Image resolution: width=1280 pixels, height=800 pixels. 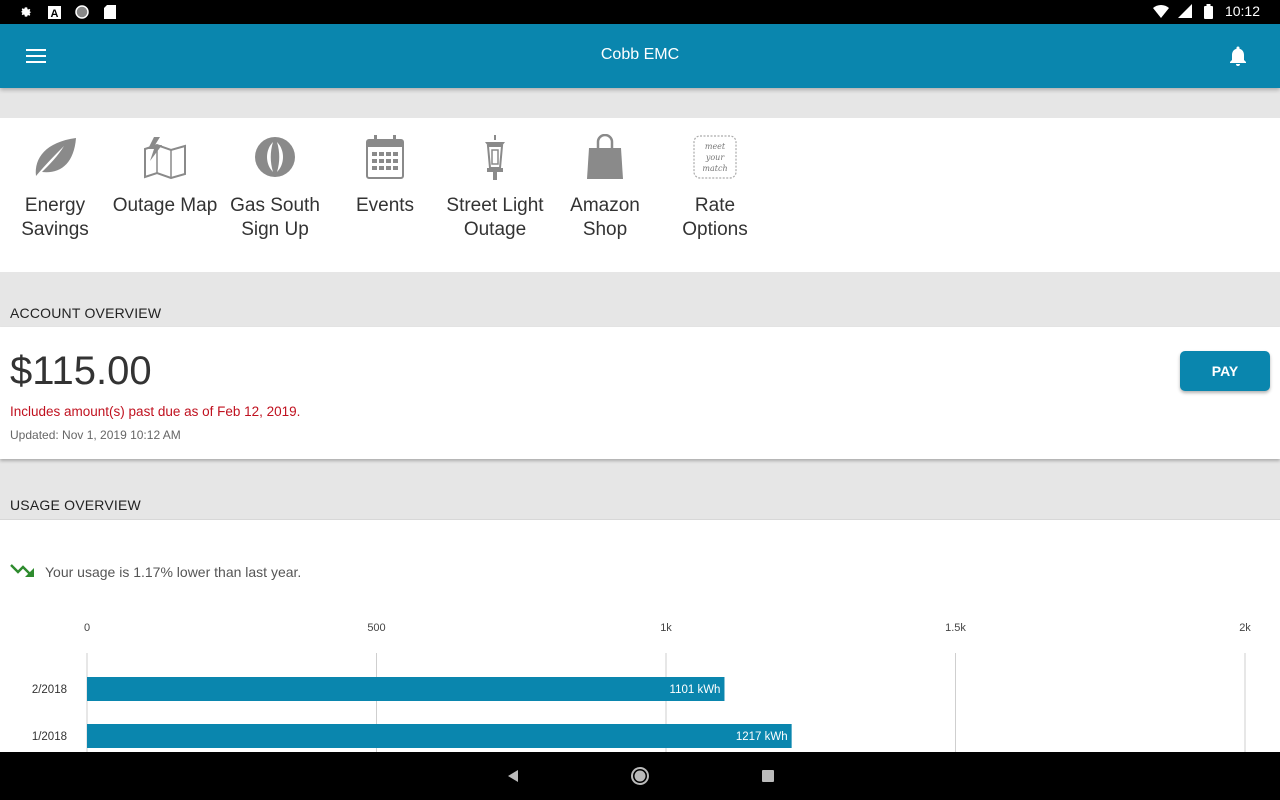 What do you see at coordinates (1225, 371) in the screenshot?
I see `pay-button: PAY` at bounding box center [1225, 371].